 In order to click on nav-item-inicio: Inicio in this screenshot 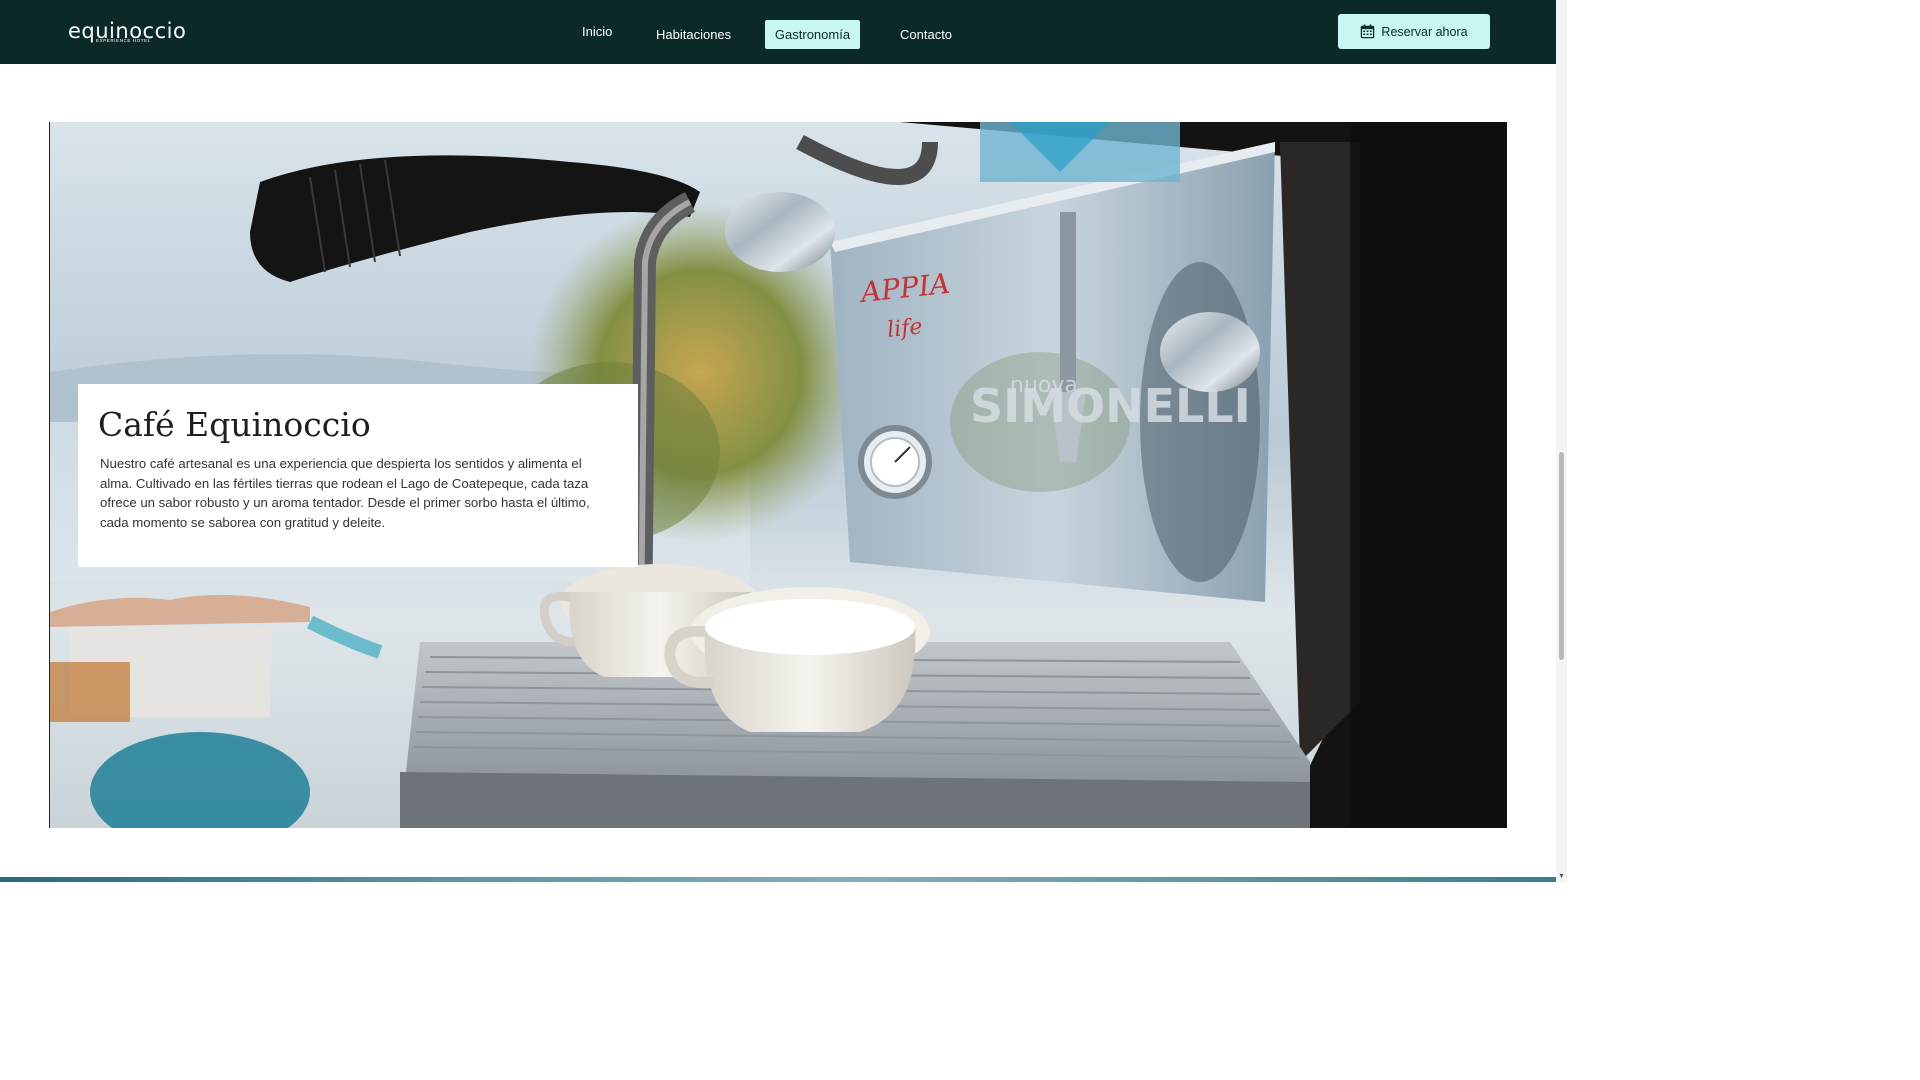, I will do `click(597, 32)`.